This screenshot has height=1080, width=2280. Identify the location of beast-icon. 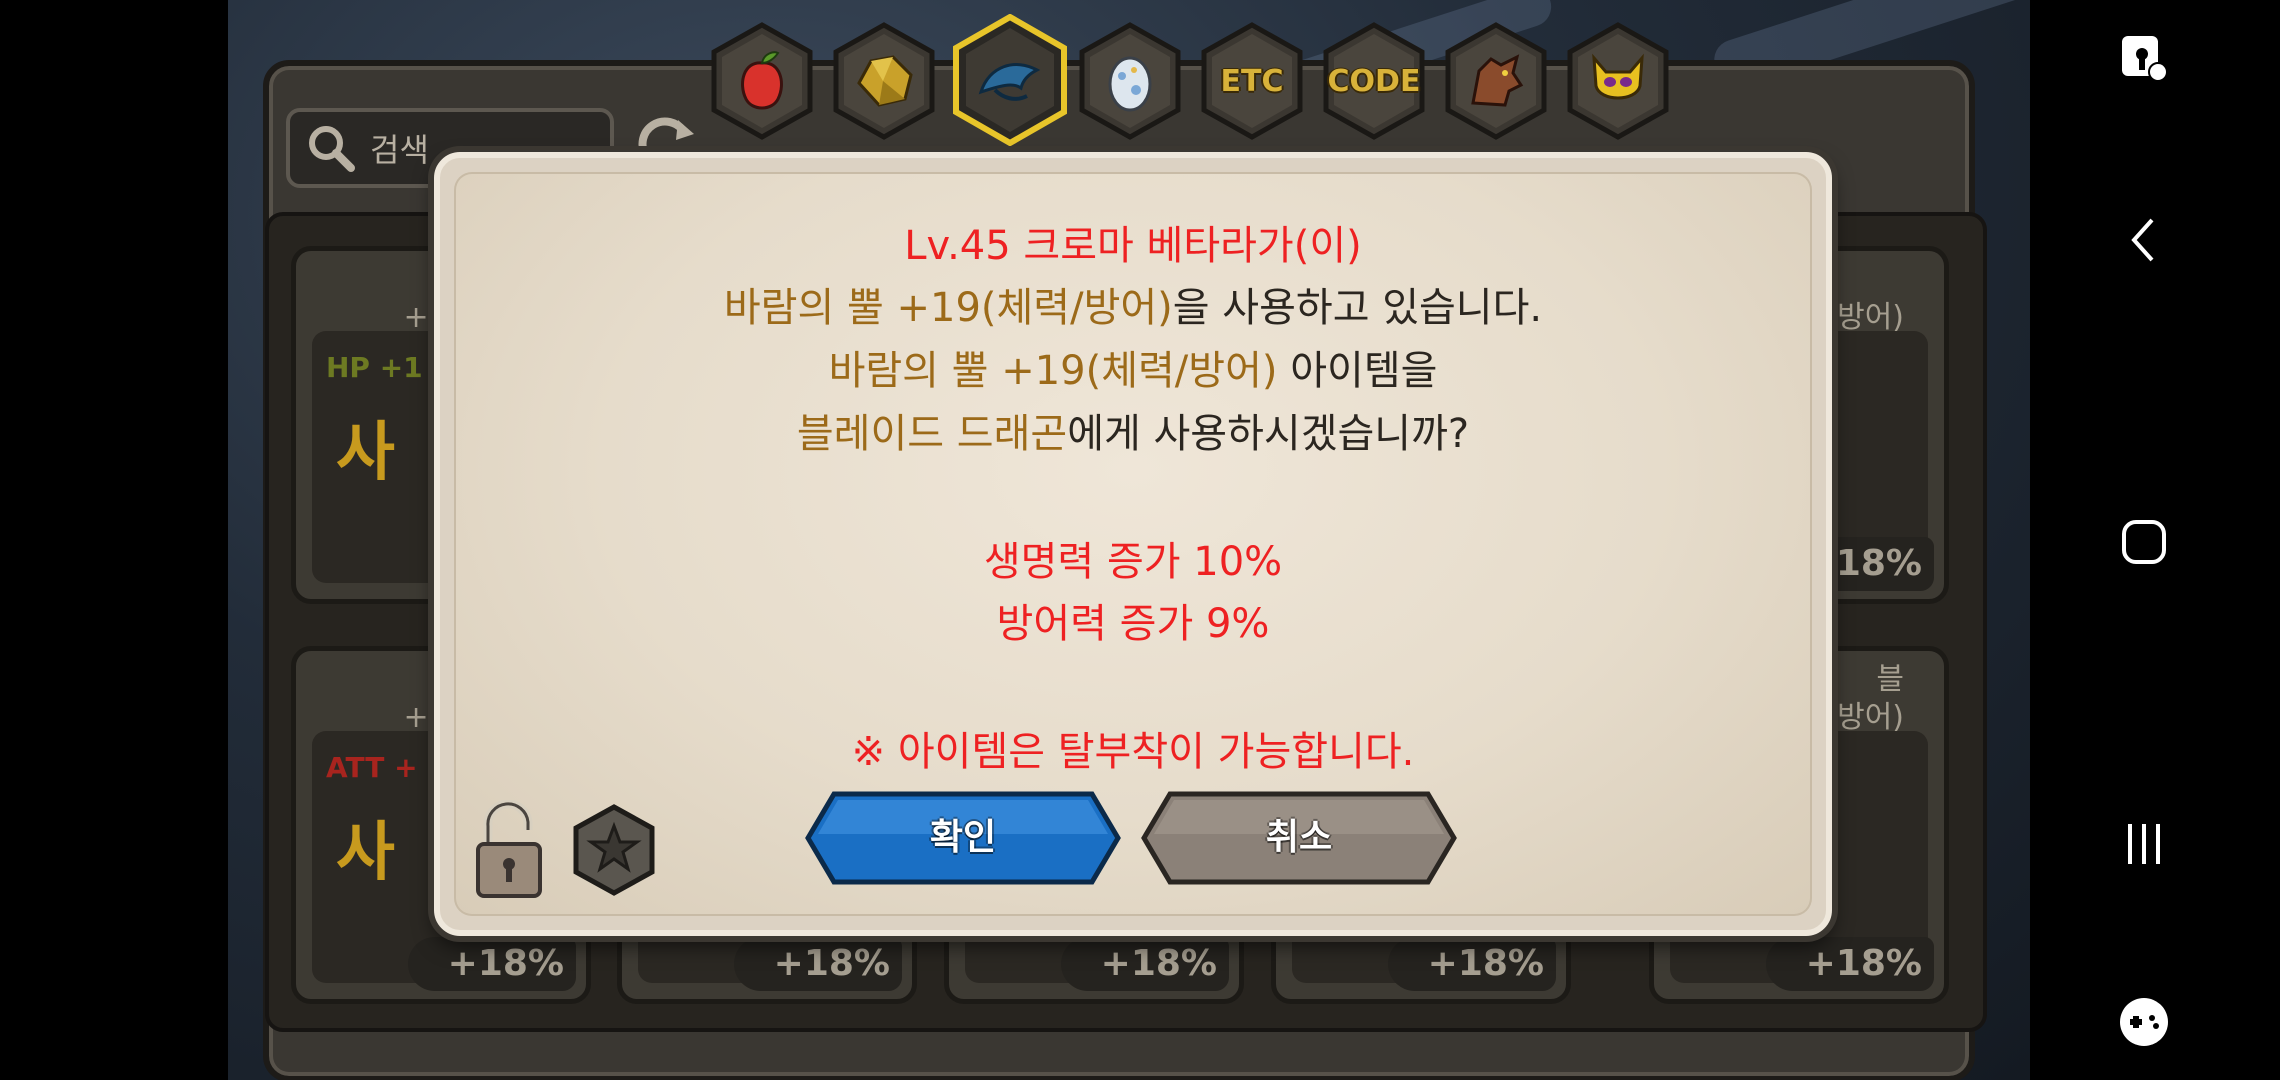
(1496, 81).